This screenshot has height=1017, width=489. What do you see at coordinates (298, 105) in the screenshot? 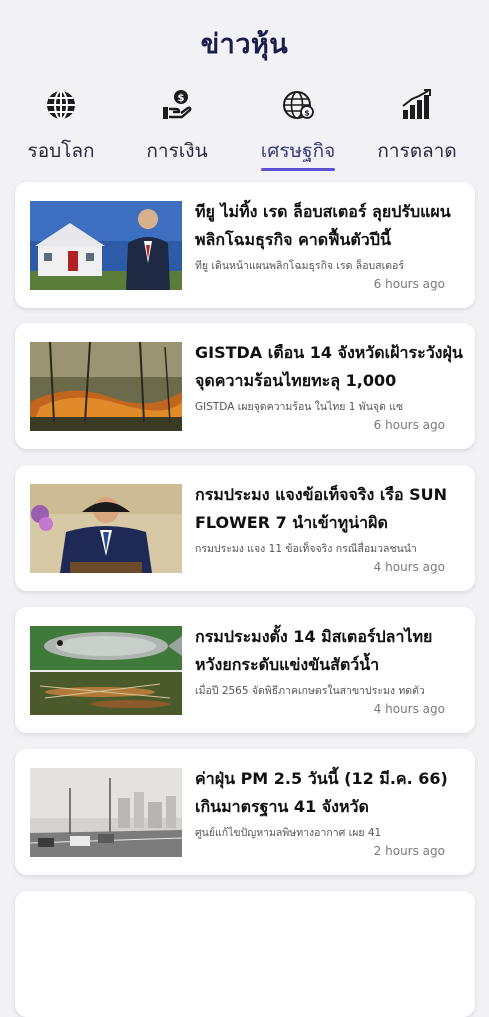
I see `economy-globe-icon: $` at bounding box center [298, 105].